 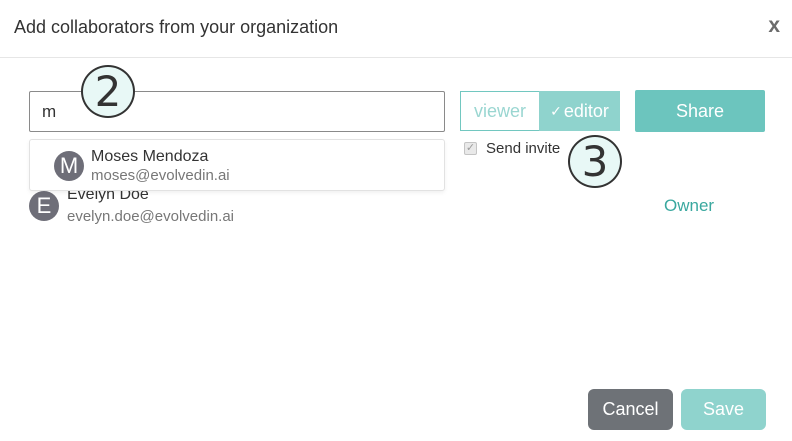 I want to click on step-3-annotation: 3, so click(x=595, y=161).